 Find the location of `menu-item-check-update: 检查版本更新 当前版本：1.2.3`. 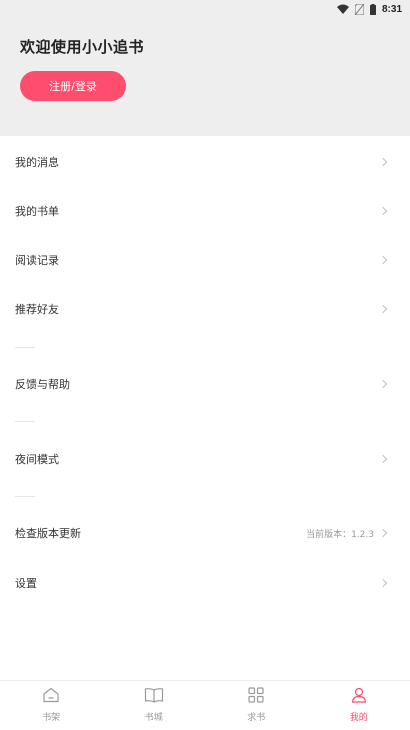

menu-item-check-update: 检查版本更新 当前版本：1.2.3 is located at coordinates (205, 533).